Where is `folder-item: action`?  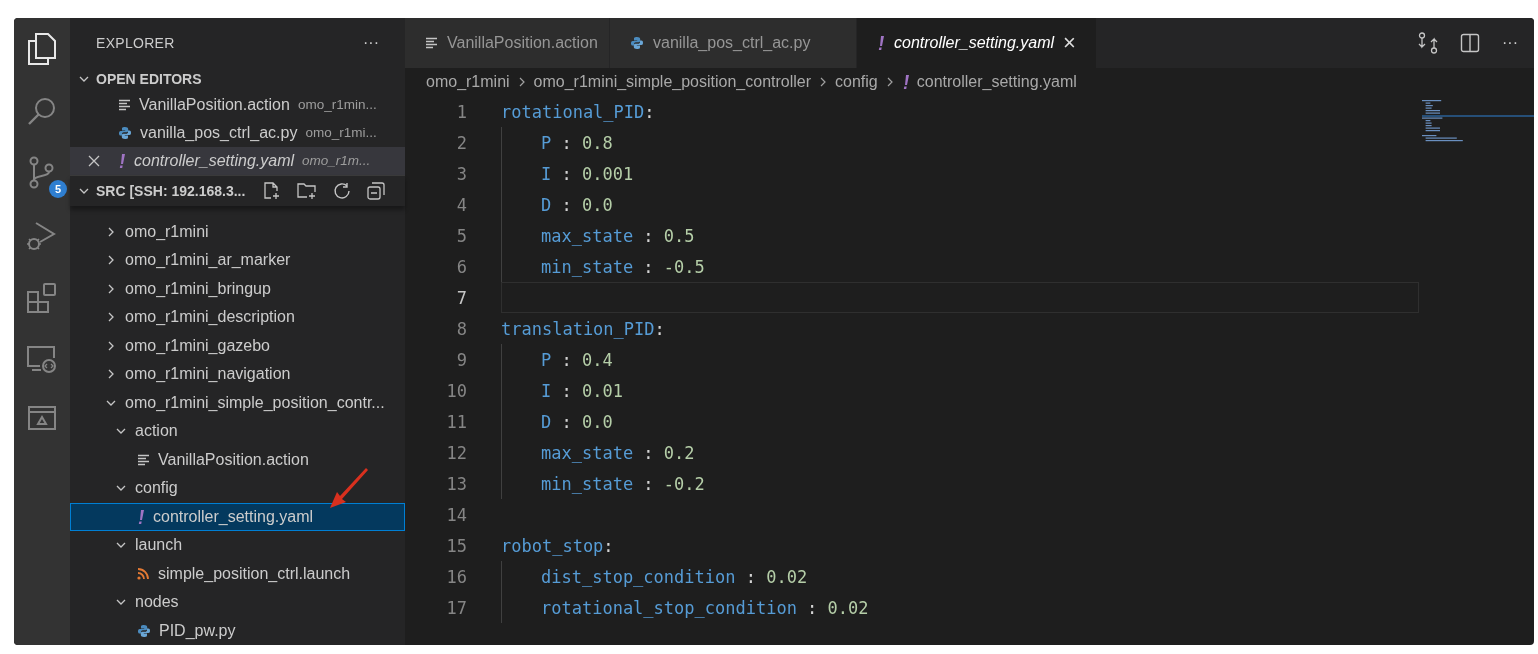
folder-item: action is located at coordinates (237, 431).